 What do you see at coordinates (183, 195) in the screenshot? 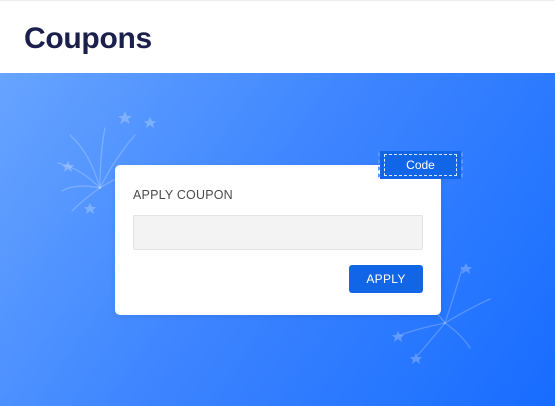
I see `apply-coupon-title: APPLY COUPON` at bounding box center [183, 195].